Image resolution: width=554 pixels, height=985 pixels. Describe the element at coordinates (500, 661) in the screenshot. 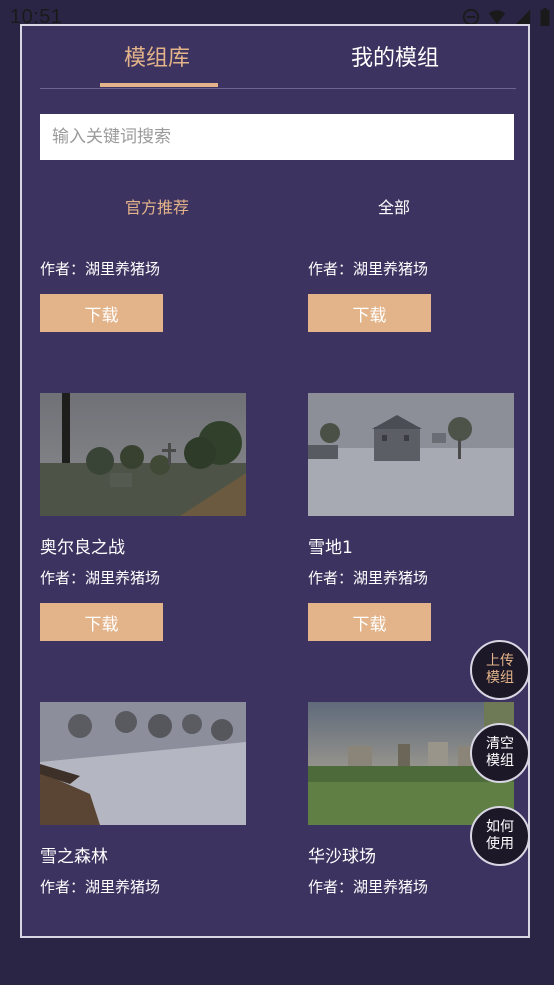

I see `upload-mod-label-line1: 上传` at that location.